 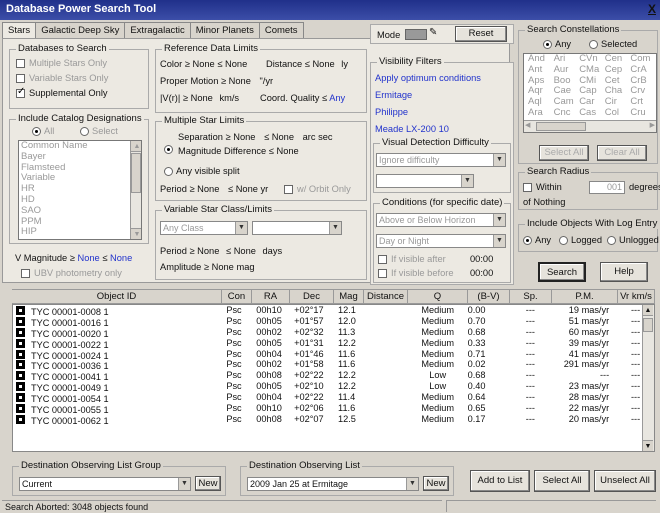 I want to click on constellation-radio-any: Any, so click(x=557, y=44).